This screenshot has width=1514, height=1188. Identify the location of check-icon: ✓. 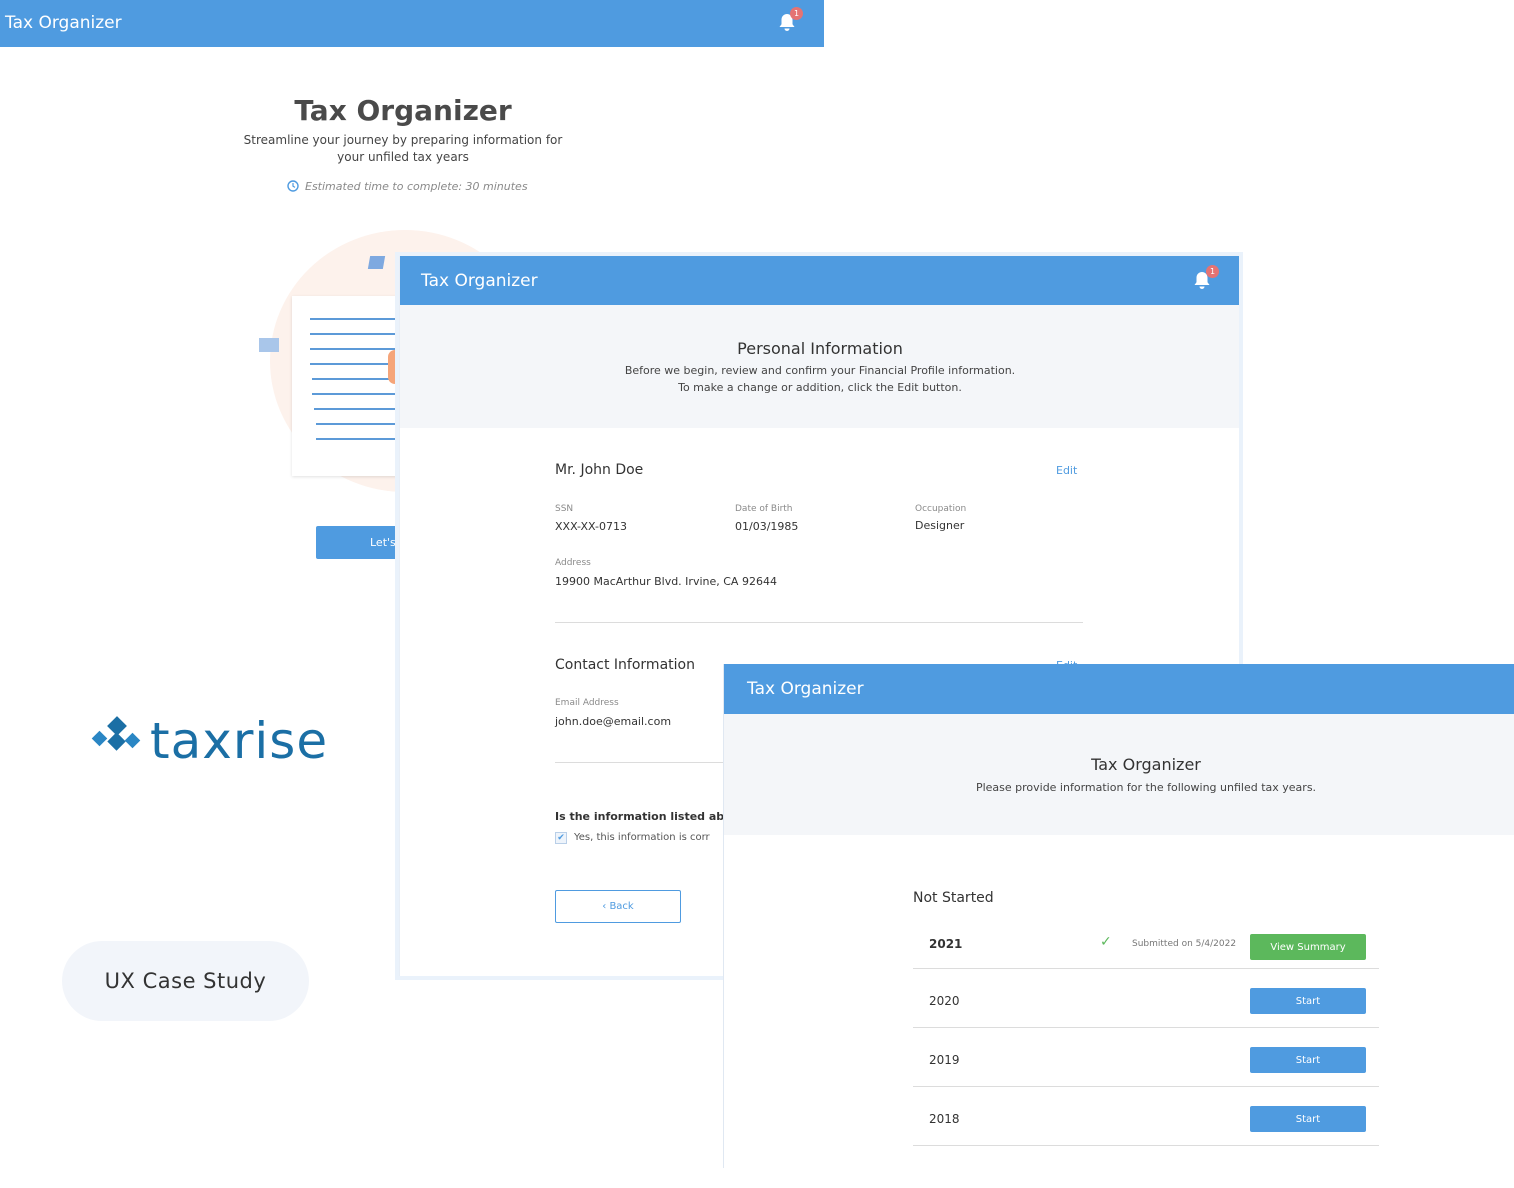
(1106, 942).